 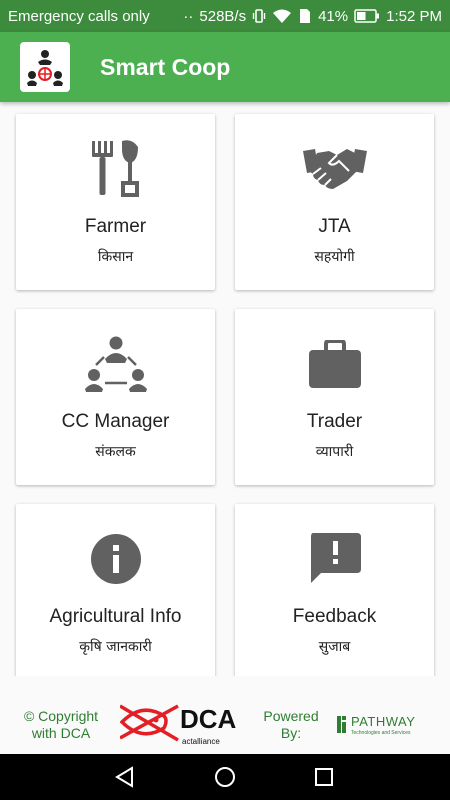 I want to click on handshake-icon, so click(x=334, y=169).